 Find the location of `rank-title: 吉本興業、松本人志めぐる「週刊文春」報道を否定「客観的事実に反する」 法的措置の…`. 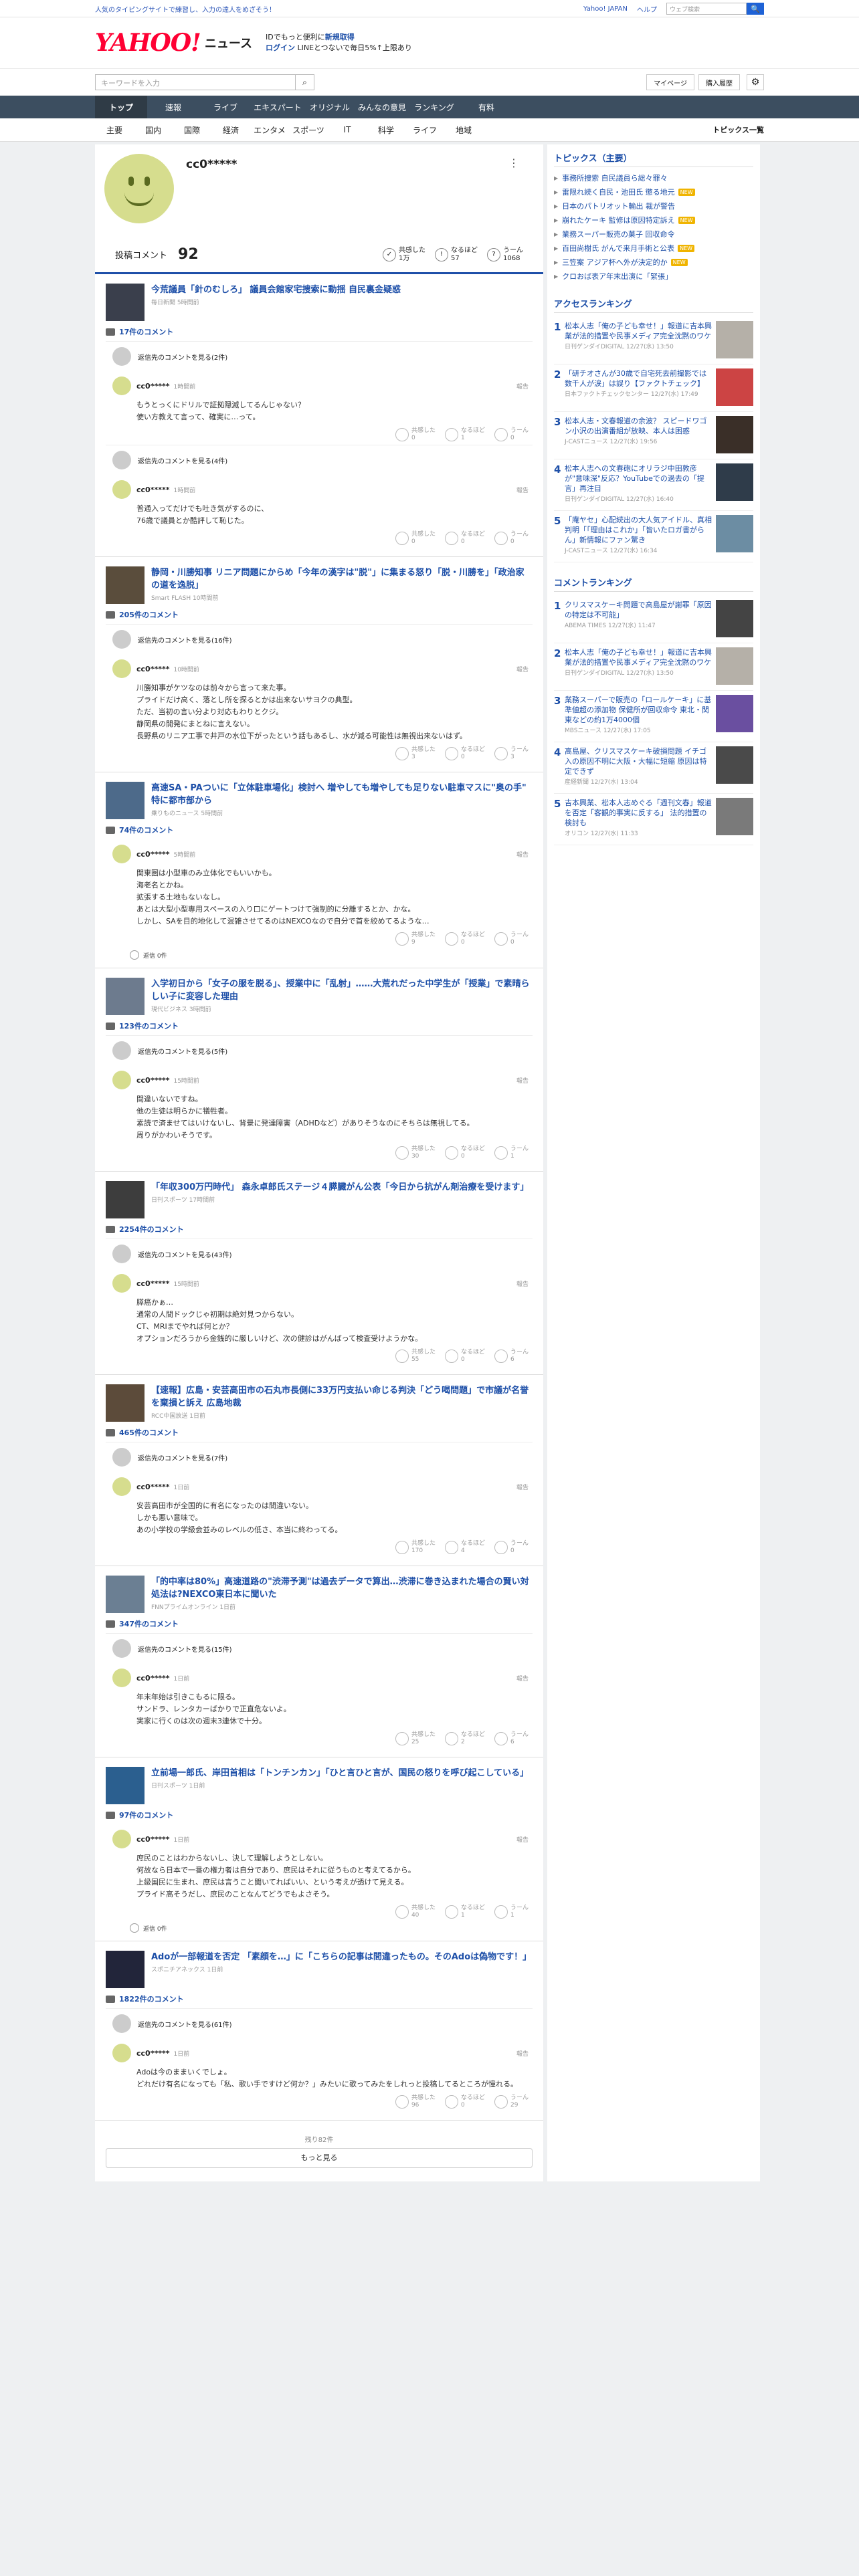

rank-title: 吉本興業、松本人志めぐる「週刊文春」報道を否定「客観的事実に反する」 法的措置の… is located at coordinates (638, 813).